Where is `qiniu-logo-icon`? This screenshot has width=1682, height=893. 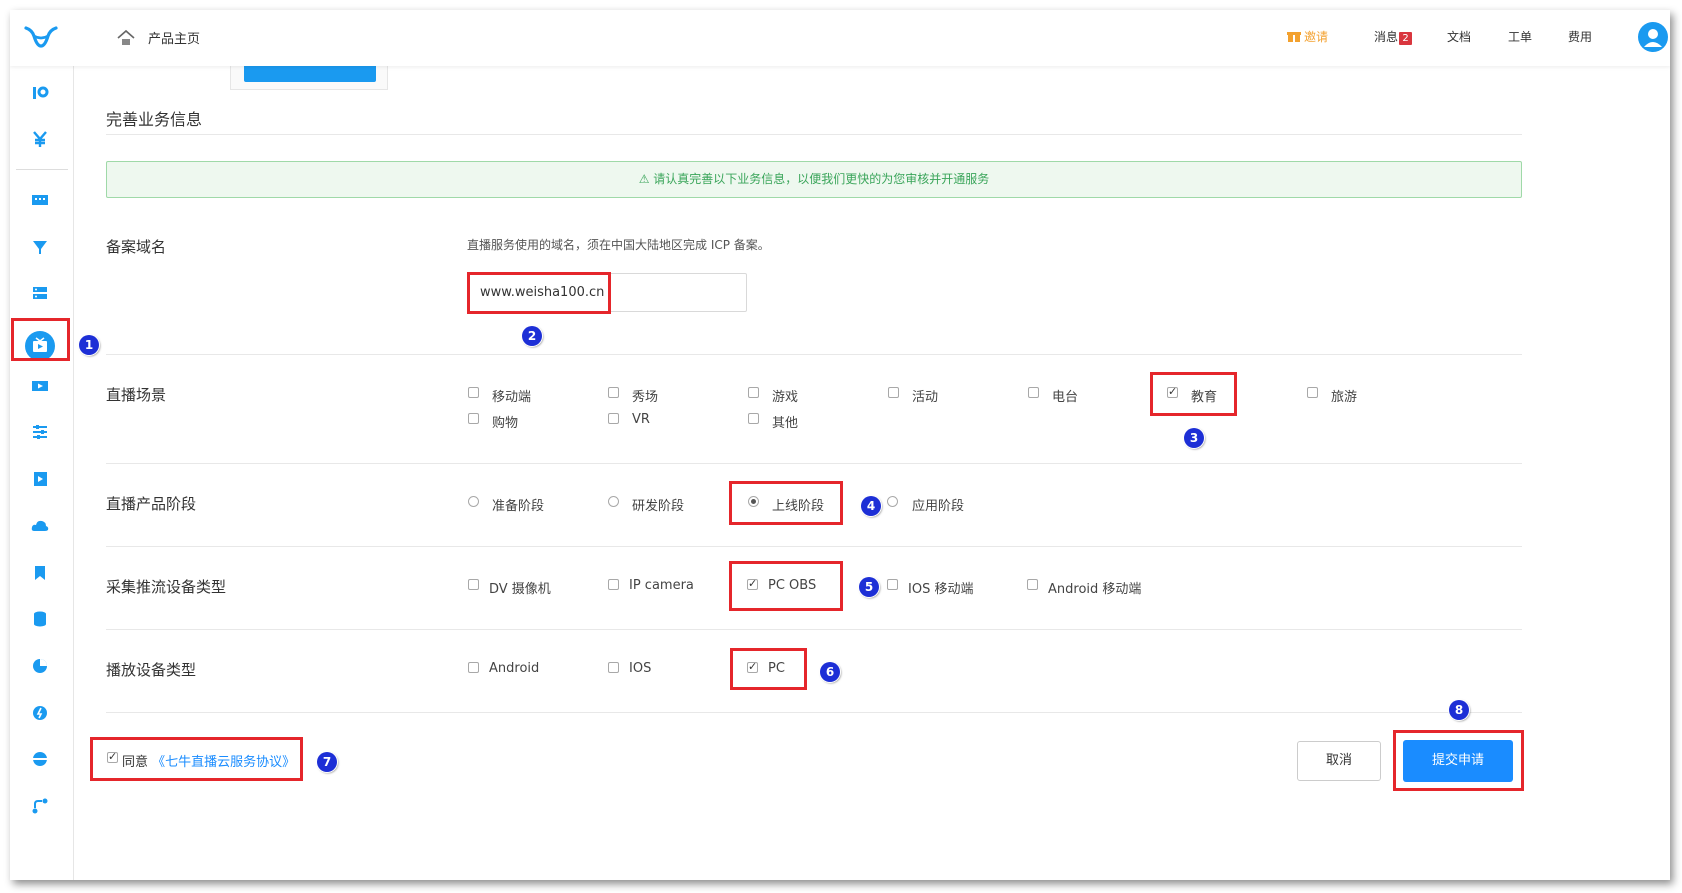
qiniu-logo-icon is located at coordinates (41, 38).